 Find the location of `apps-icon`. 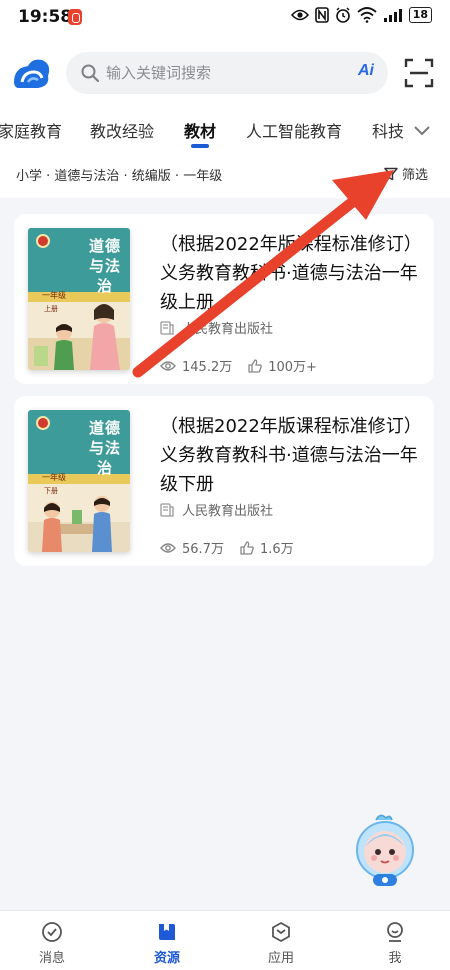

apps-icon is located at coordinates (281, 932).